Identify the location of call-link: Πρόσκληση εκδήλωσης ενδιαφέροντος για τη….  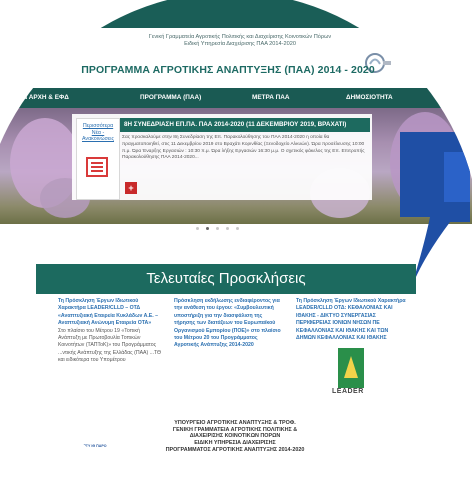
(229, 324).